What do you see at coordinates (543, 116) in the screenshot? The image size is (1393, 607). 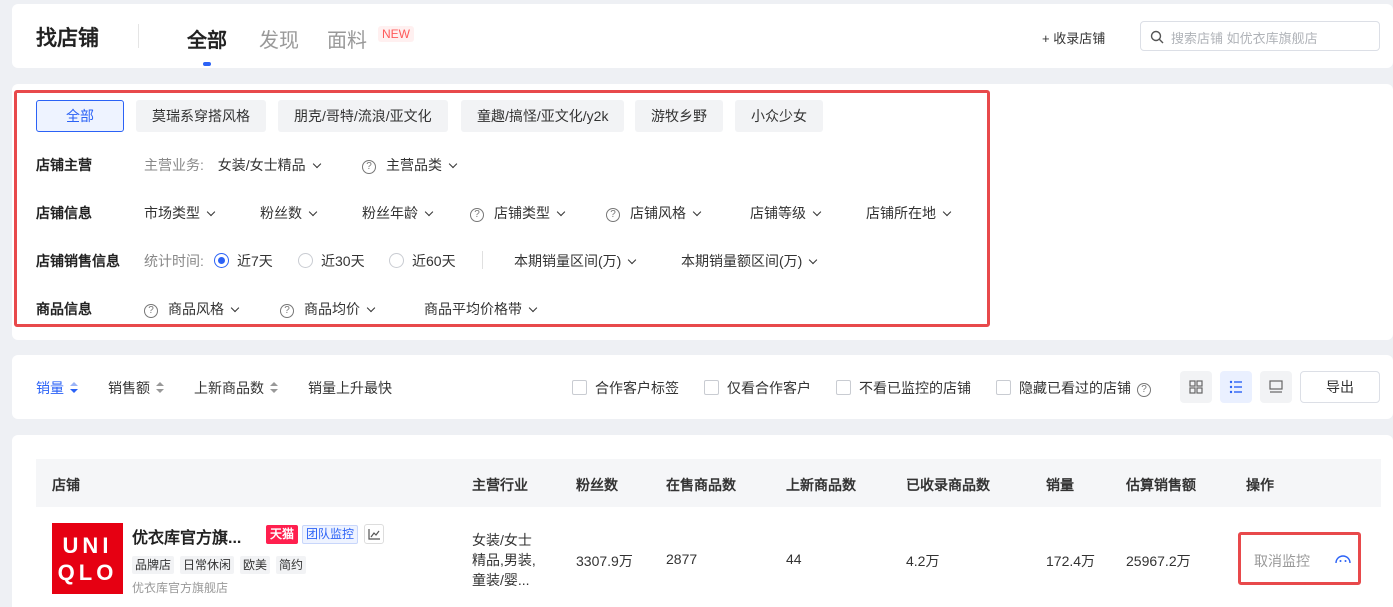 I see `chip-y2k: 童趣/搞怪/亚文化/y2k` at bounding box center [543, 116].